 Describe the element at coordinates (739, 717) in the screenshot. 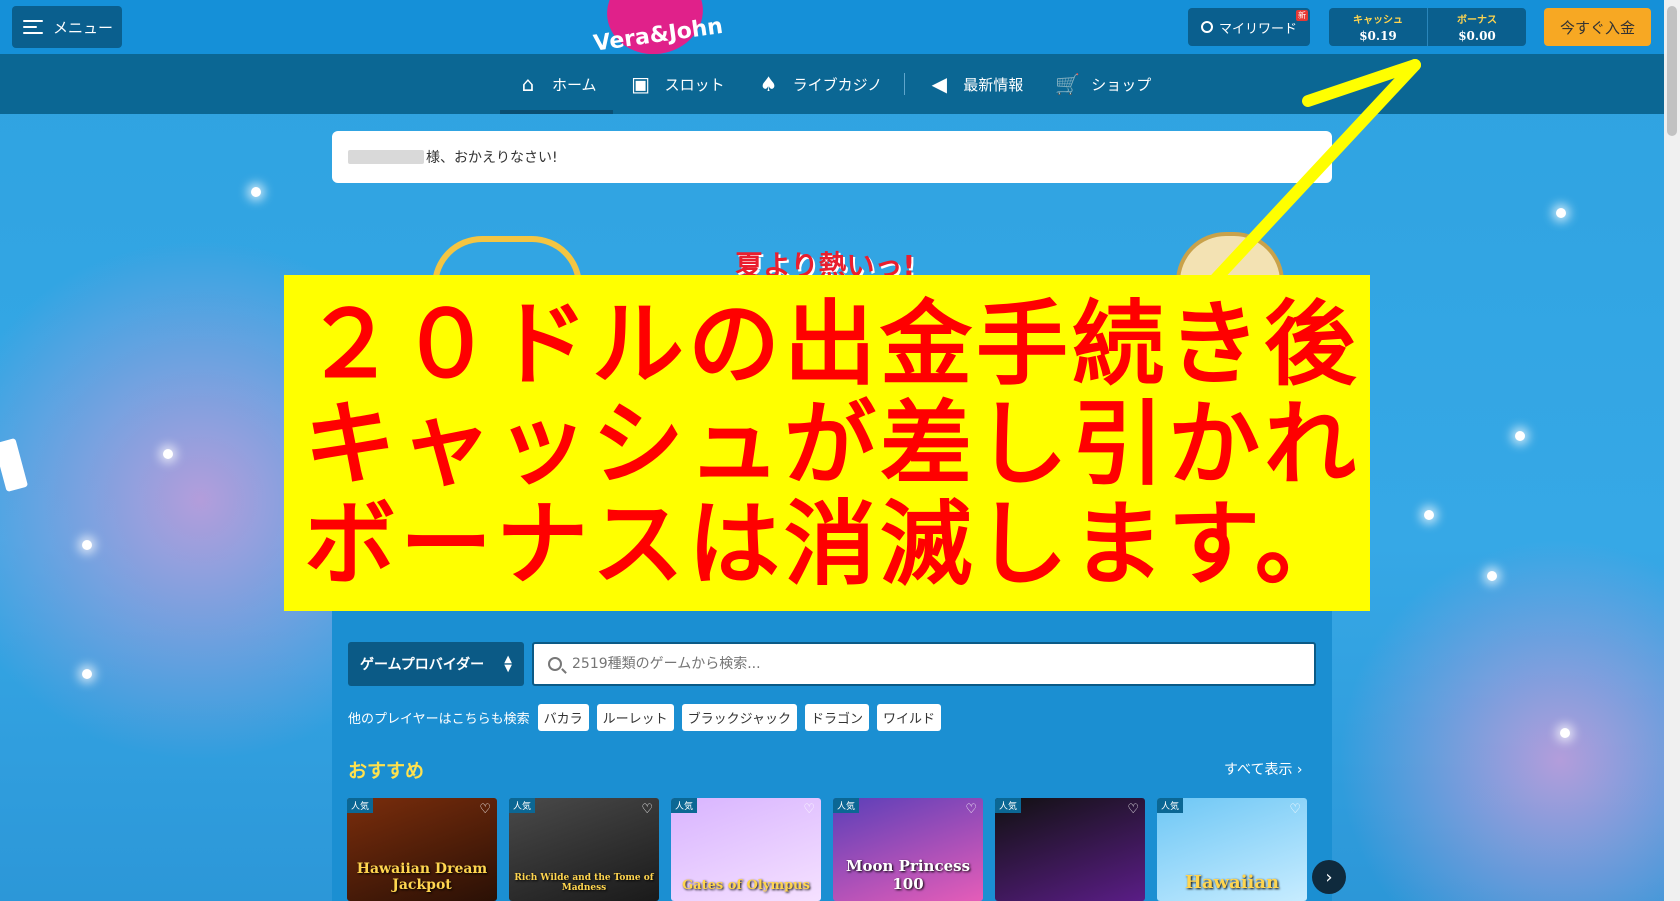

I see `search-tag: ブラックジャック` at that location.